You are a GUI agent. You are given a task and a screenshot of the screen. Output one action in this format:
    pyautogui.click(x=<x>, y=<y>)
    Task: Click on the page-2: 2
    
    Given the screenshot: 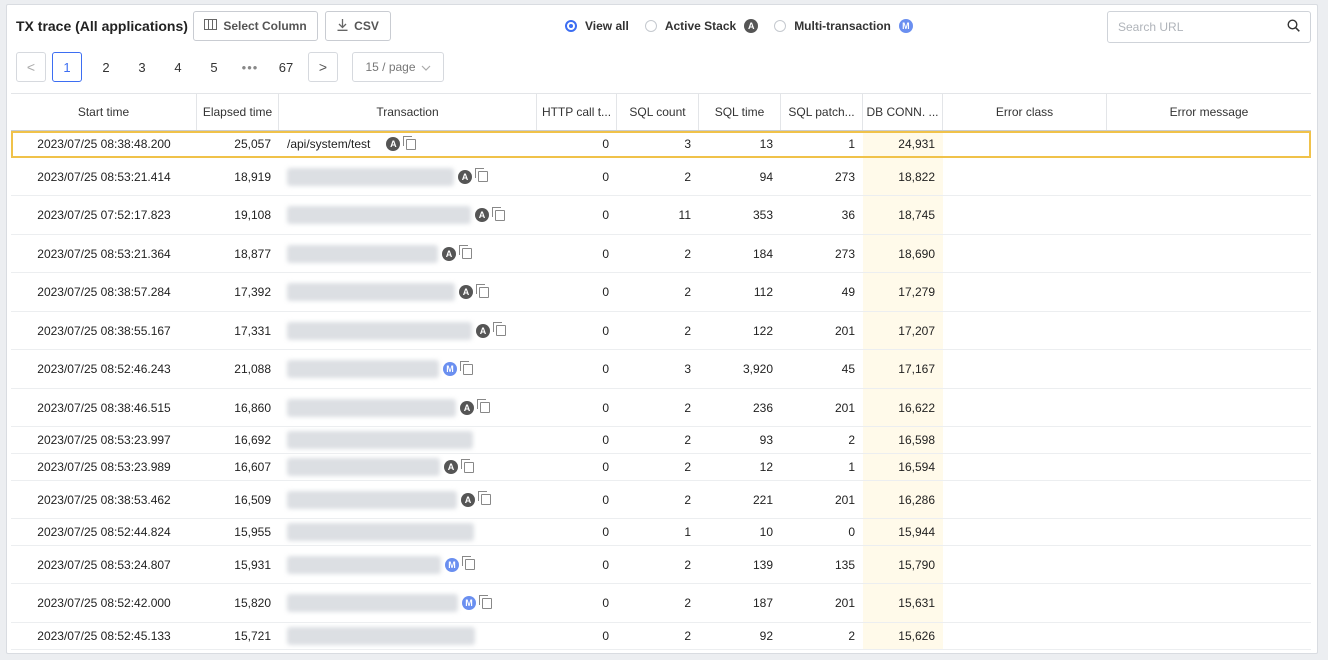 What is the action you would take?
    pyautogui.click(x=106, y=67)
    